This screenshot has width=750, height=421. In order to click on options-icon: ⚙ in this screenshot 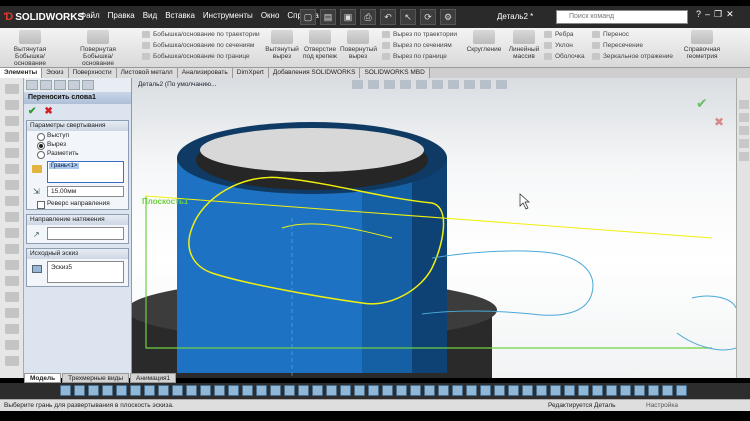, I will do `click(448, 17)`.